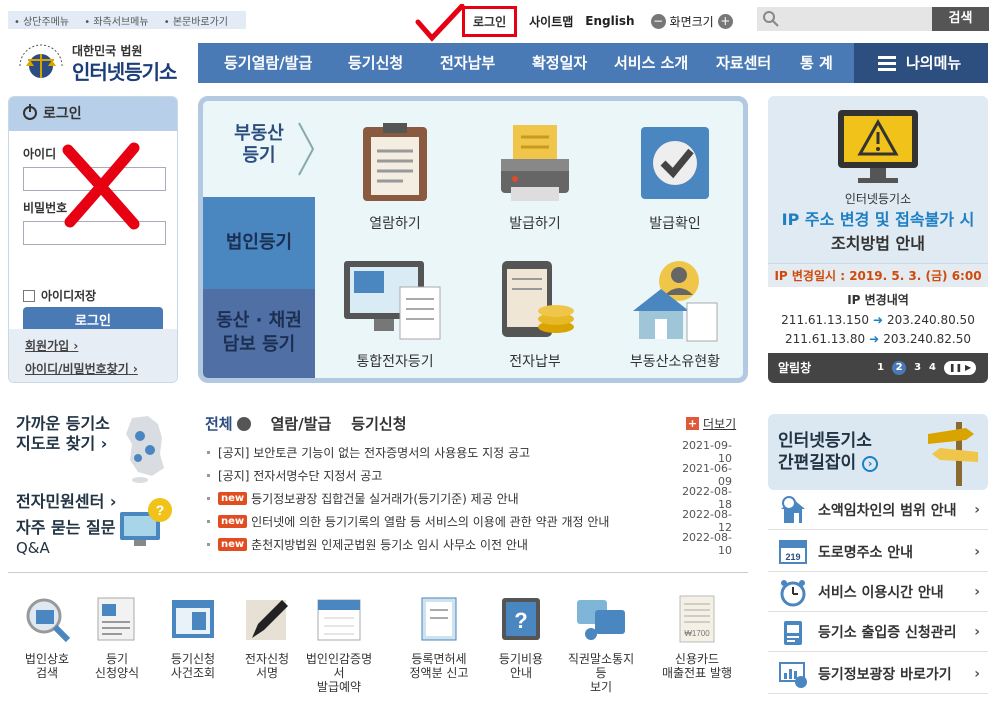  Describe the element at coordinates (40, 154) in the screenshot. I see `id-label: 아이디` at that location.